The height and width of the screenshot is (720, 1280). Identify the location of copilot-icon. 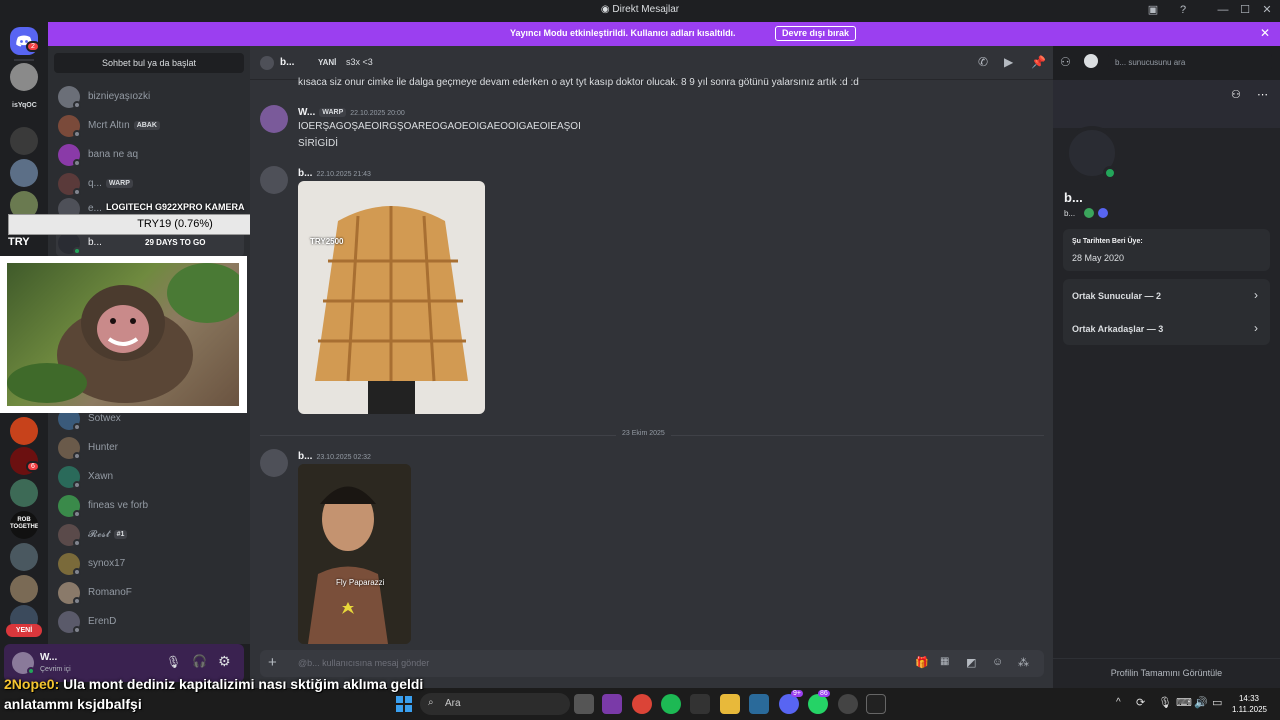
(612, 704).